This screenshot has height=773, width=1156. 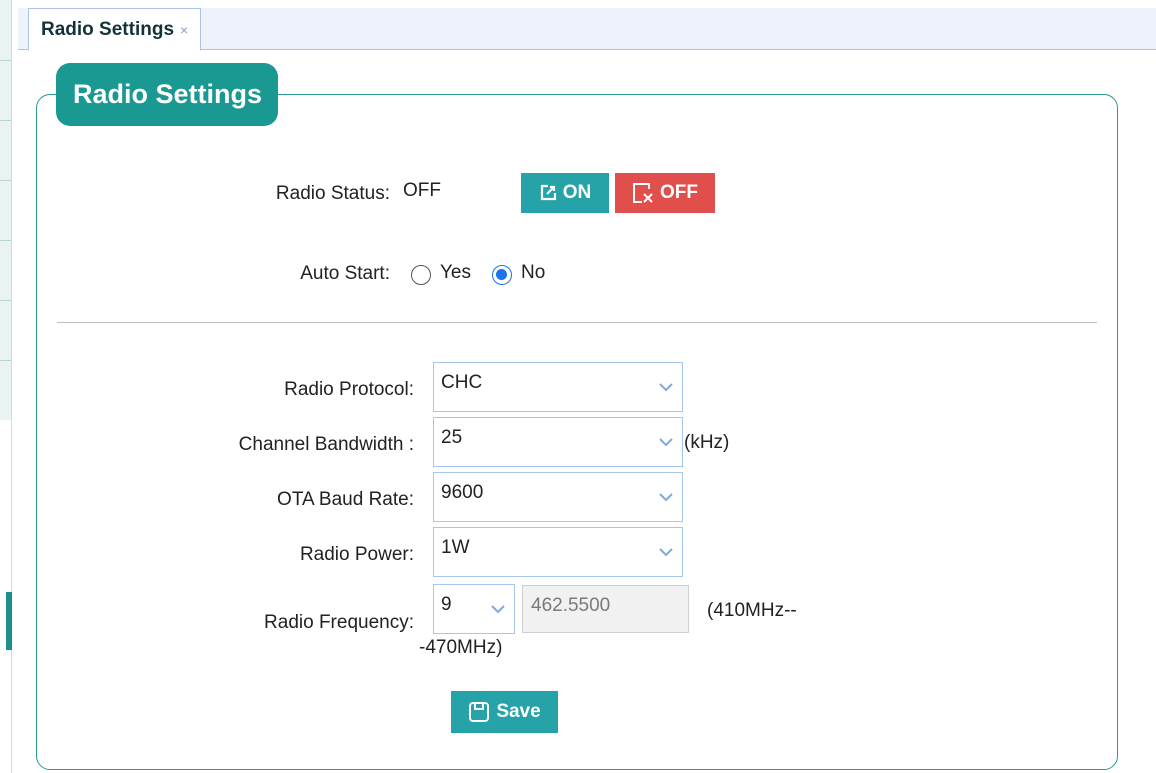 What do you see at coordinates (502, 275) in the screenshot?
I see `auto-start-no-radio` at bounding box center [502, 275].